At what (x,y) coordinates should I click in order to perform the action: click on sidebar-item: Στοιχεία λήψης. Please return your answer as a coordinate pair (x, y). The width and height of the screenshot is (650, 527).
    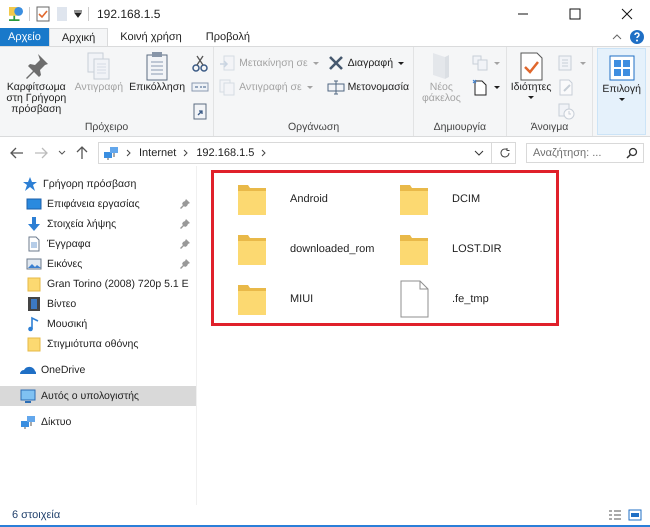
    Looking at the image, I should click on (98, 224).